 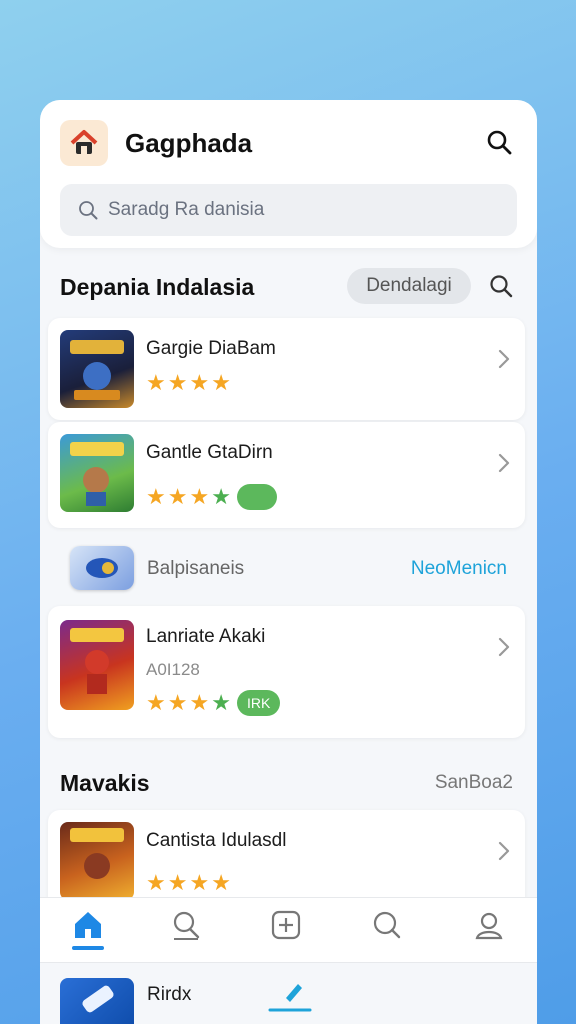 I want to click on bottom-tab-bar, so click(x=288, y=930).